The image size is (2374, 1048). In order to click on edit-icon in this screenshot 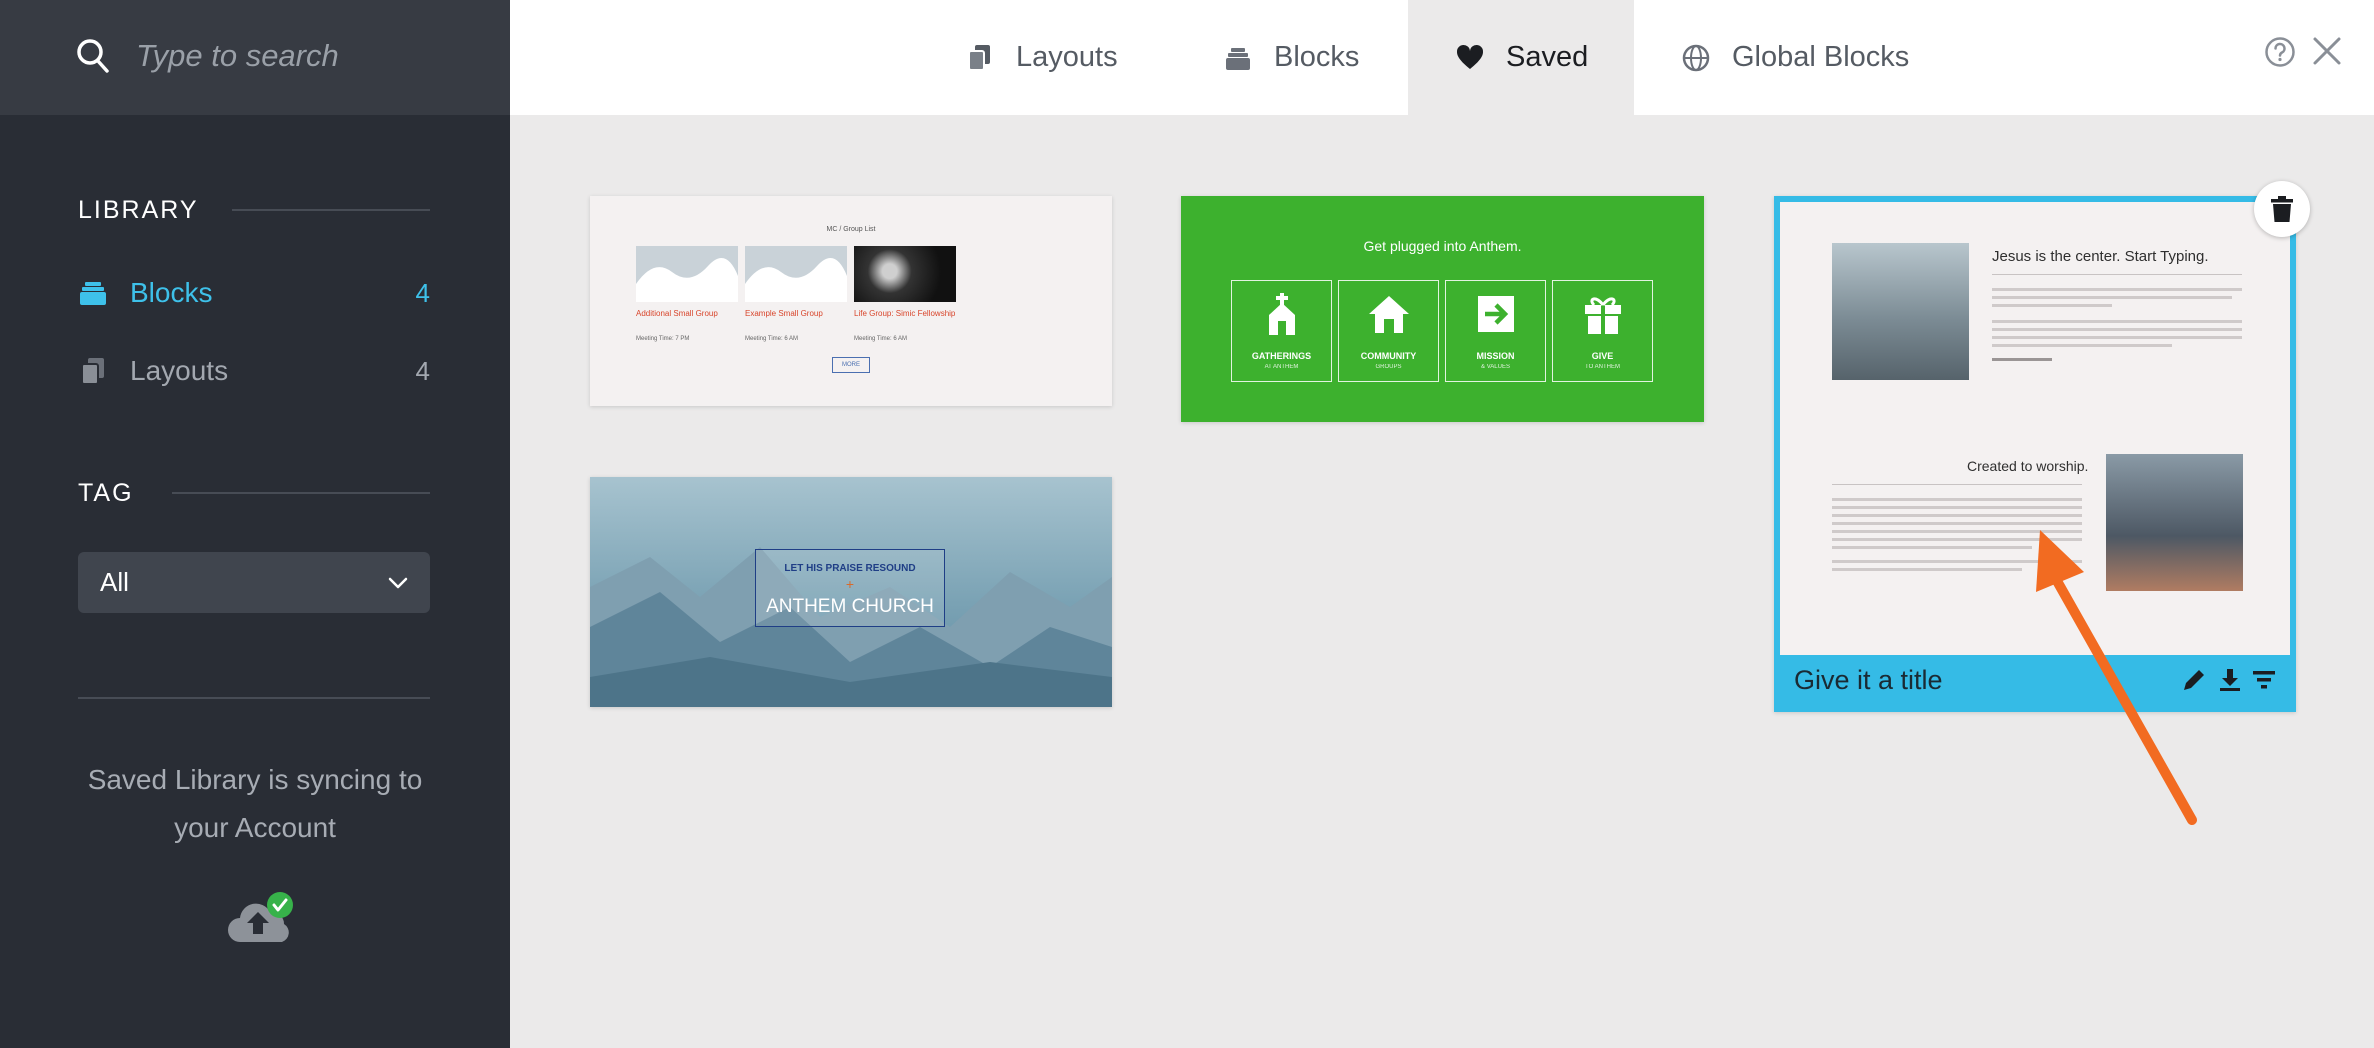, I will do `click(2194, 680)`.